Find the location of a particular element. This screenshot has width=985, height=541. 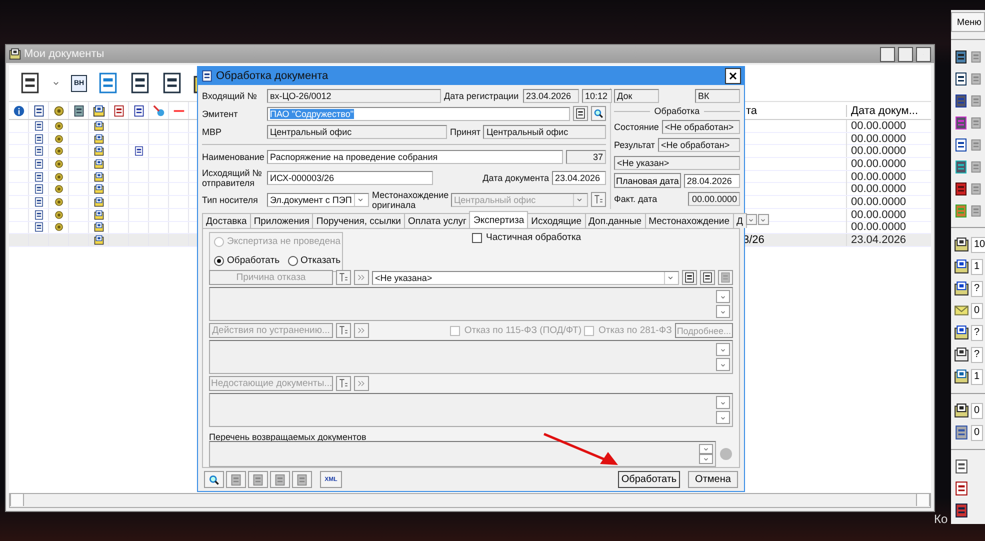

state-field: <Не обработан> is located at coordinates (701, 127).